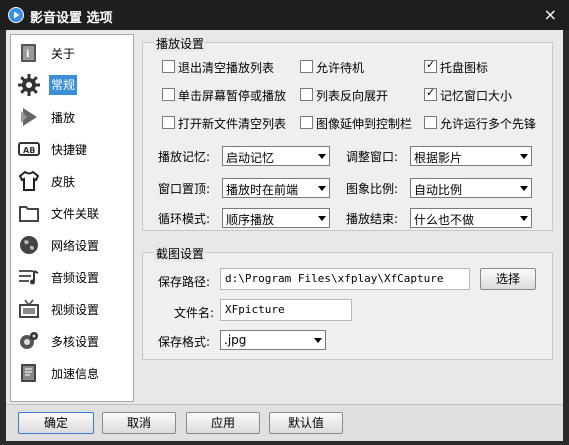 Image resolution: width=569 pixels, height=445 pixels. What do you see at coordinates (180, 43) in the screenshot?
I see `playback-group-title: 播放设置` at bounding box center [180, 43].